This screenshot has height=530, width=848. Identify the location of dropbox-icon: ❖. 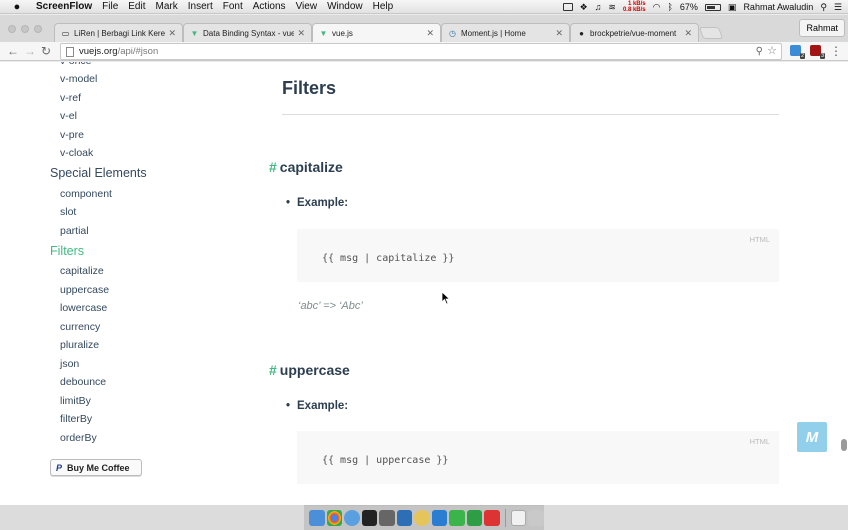
(584, 7).